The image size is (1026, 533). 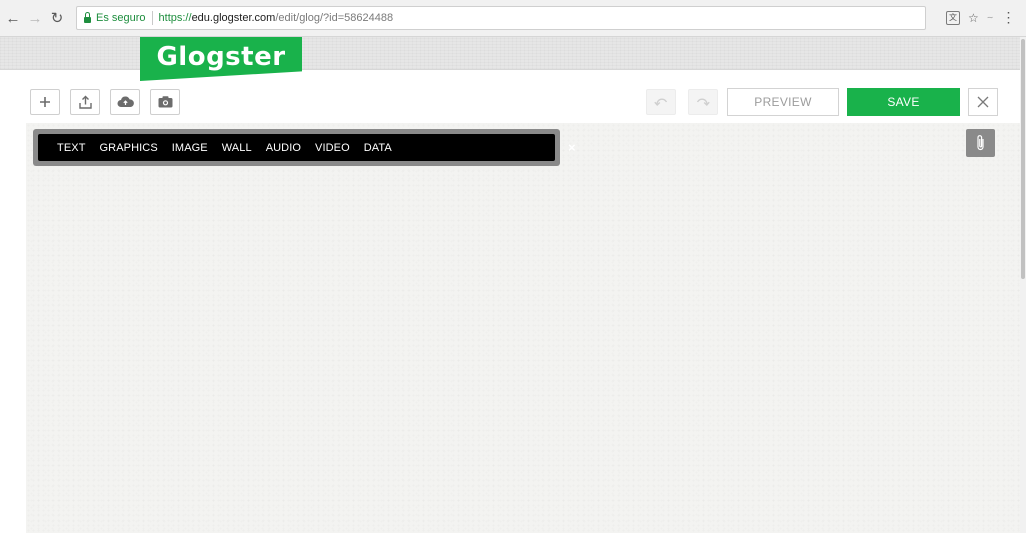 What do you see at coordinates (233, 18) in the screenshot?
I see `url-host: edu.glogster.com` at bounding box center [233, 18].